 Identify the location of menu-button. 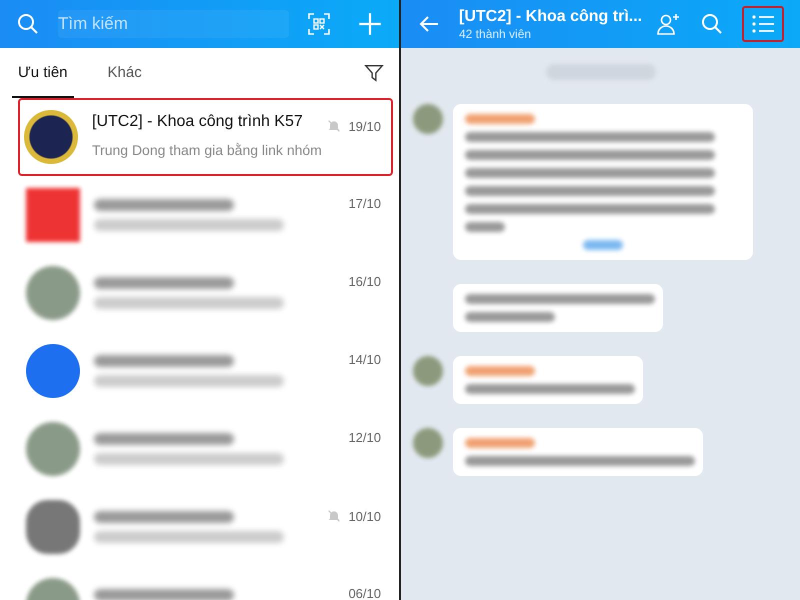
(763, 24).